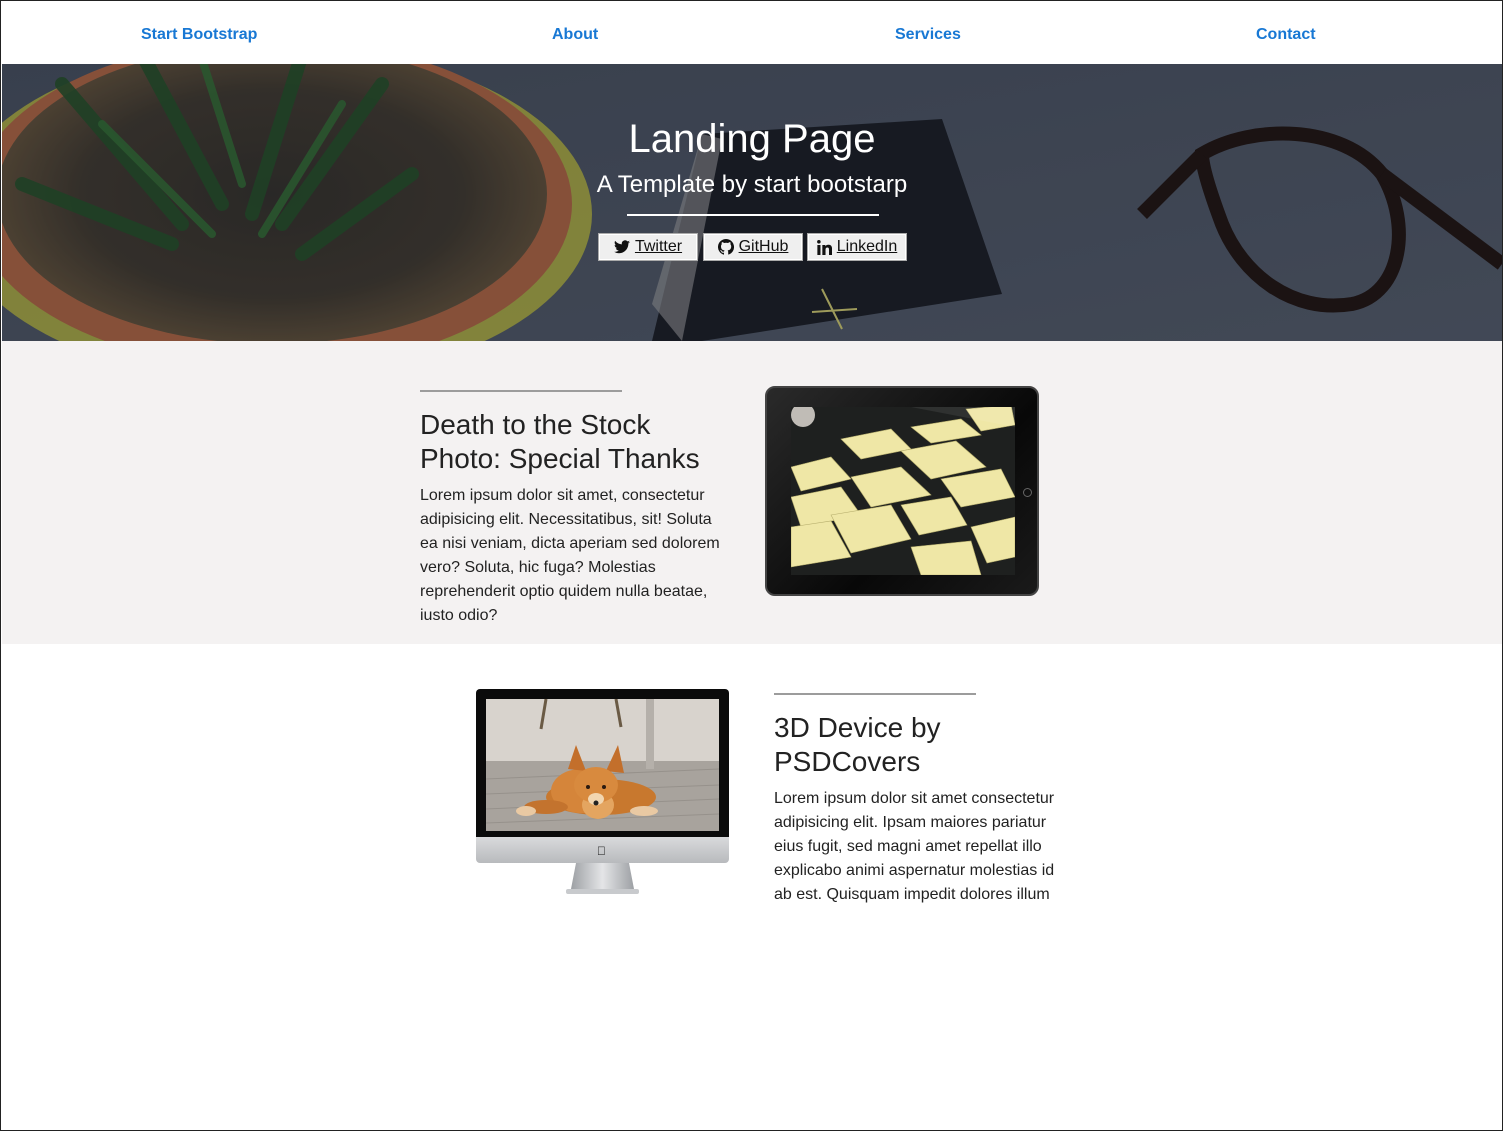 This screenshot has height=1132, width=1508. Describe the element at coordinates (521, 391) in the screenshot. I see `section-1-divider` at that location.